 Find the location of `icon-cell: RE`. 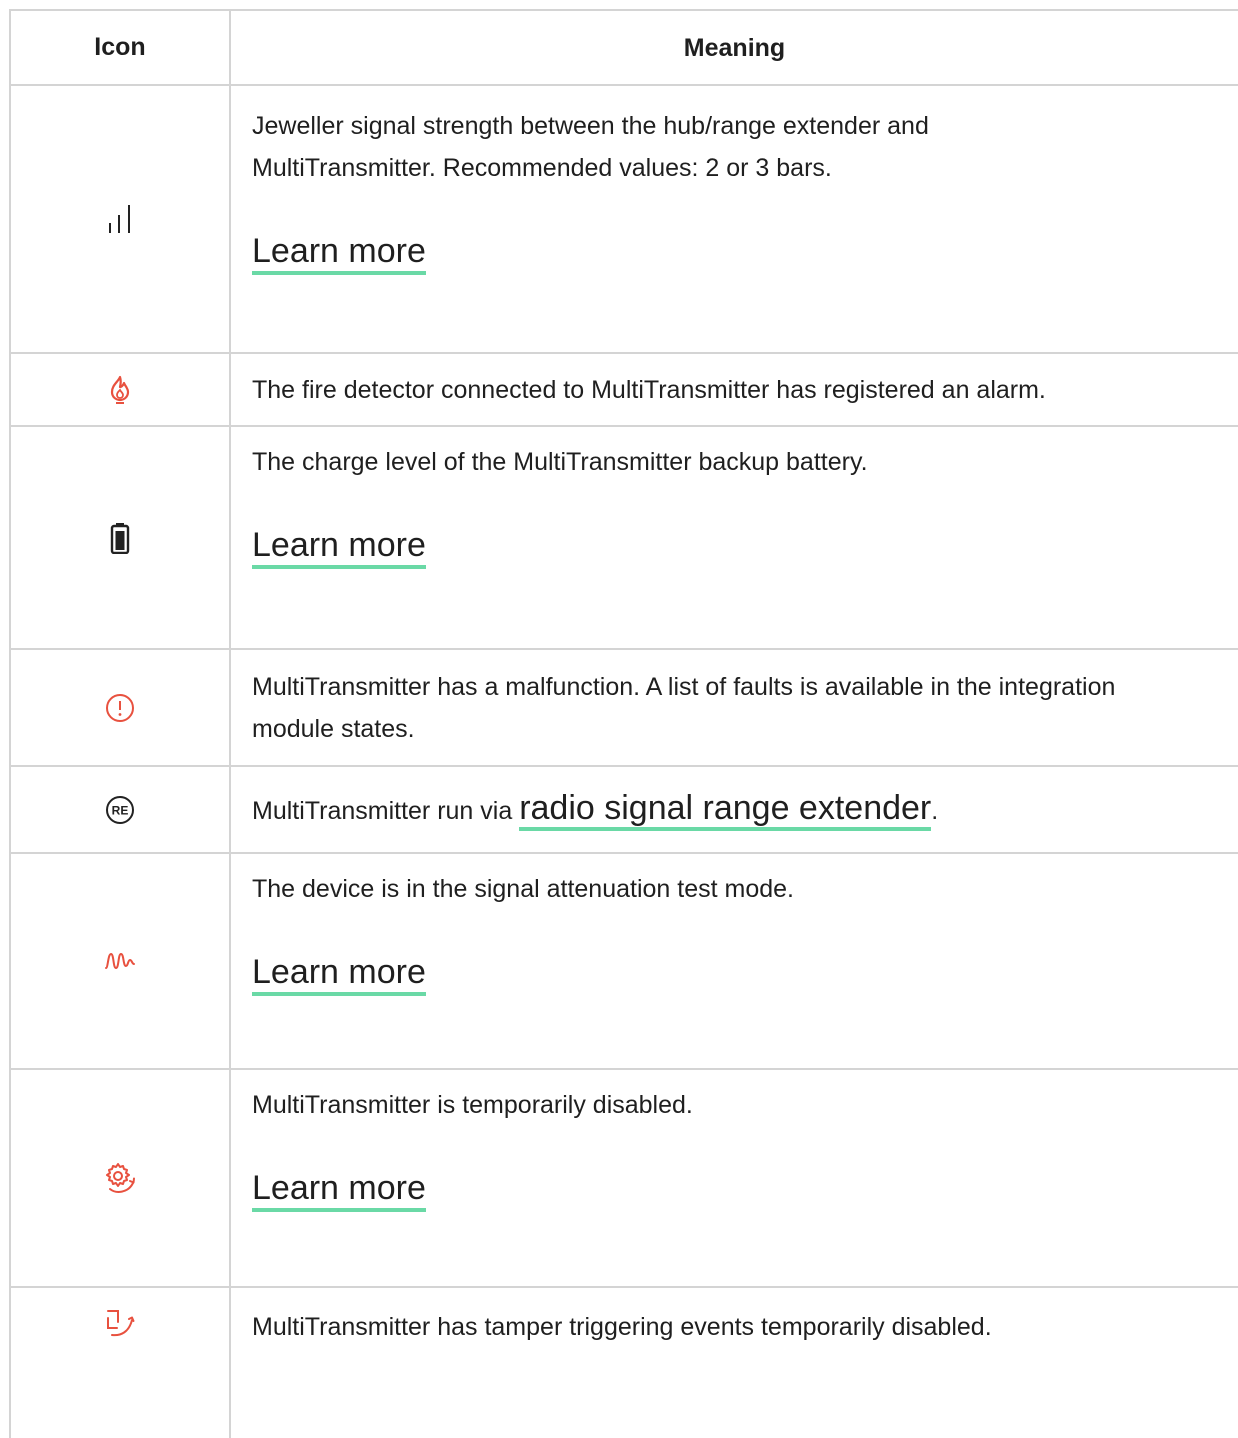

icon-cell: RE is located at coordinates (121, 809).